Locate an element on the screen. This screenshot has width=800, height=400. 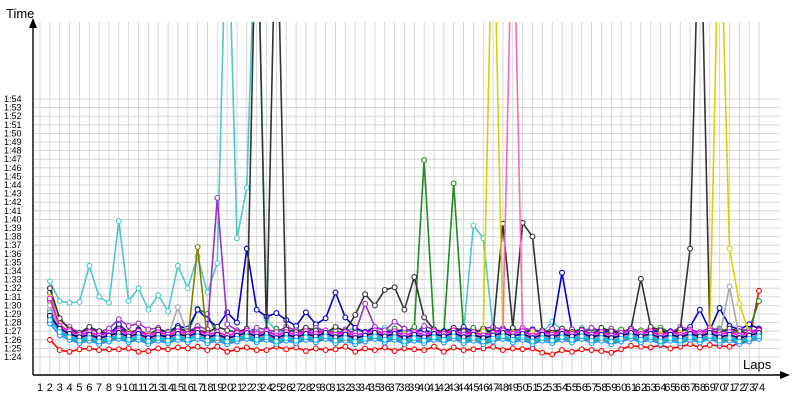
y-tick-label: 1:29 is located at coordinates (13, 314).